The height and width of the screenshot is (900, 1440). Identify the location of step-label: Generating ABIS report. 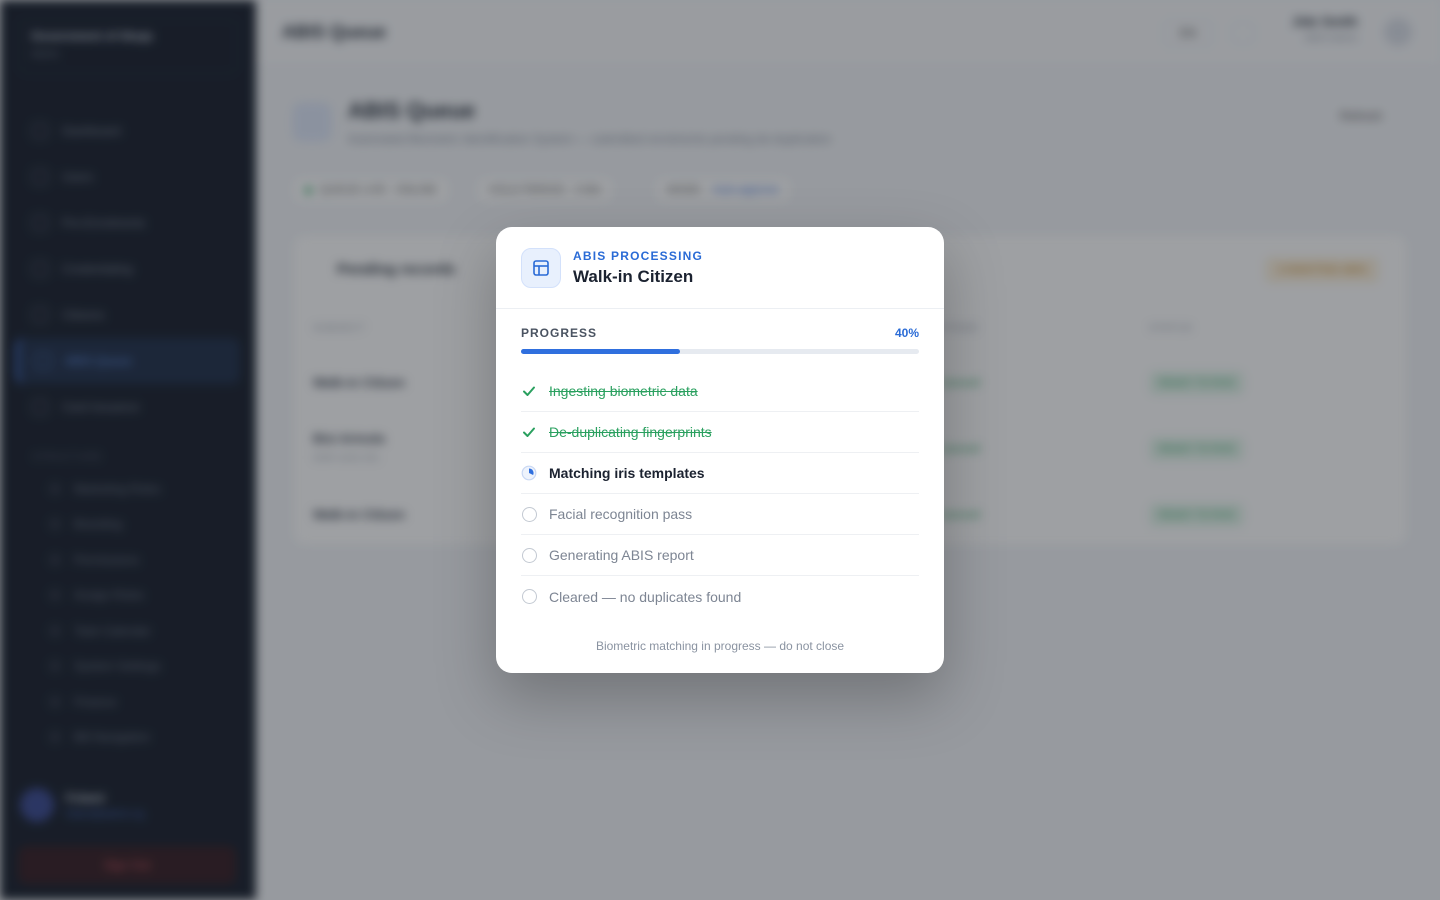
(621, 555).